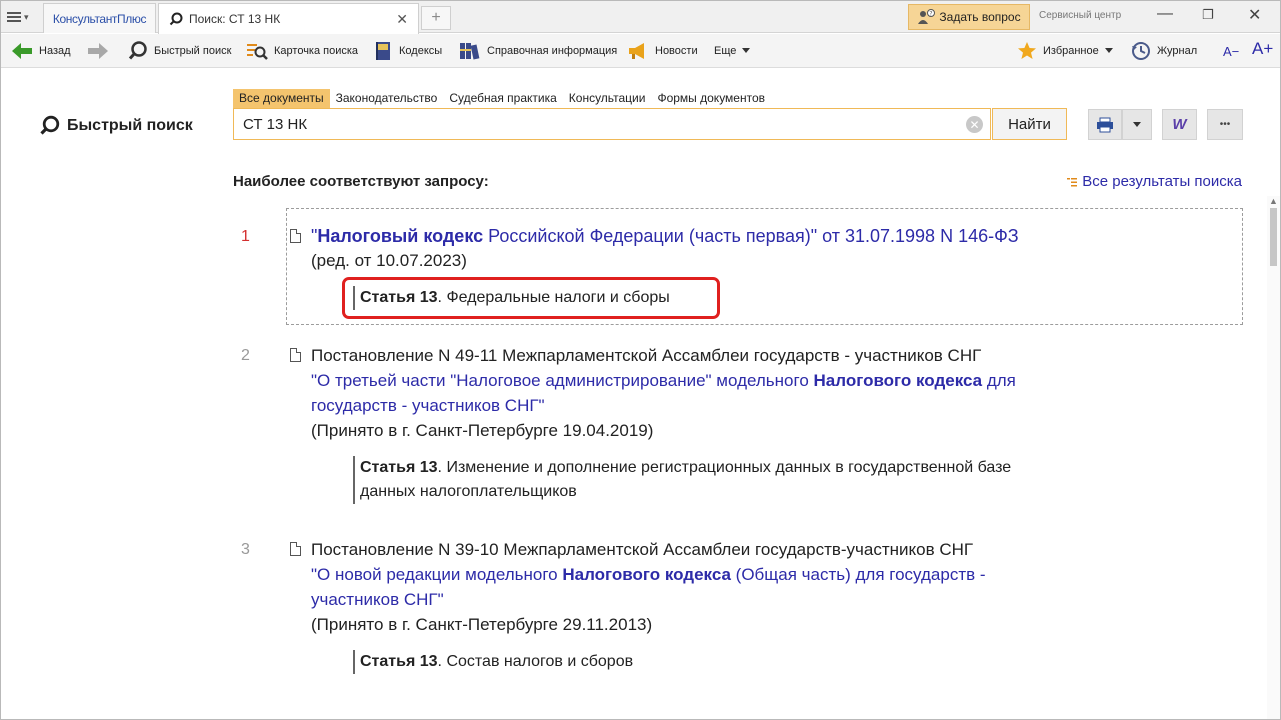  I want to click on more-label: Еще, so click(725, 51).